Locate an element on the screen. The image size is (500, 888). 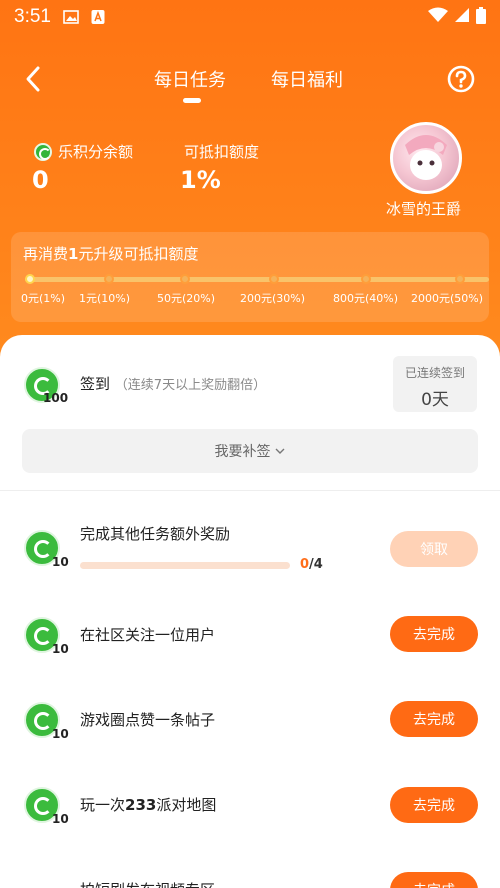
signin-title: 签到 is located at coordinates (95, 384).